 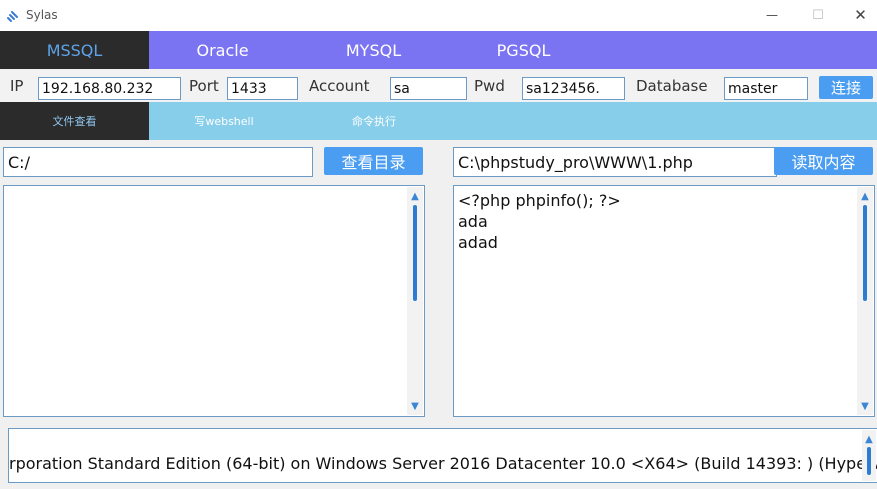 What do you see at coordinates (373, 161) in the screenshot?
I see `list-directory-button: 查看目录` at bounding box center [373, 161].